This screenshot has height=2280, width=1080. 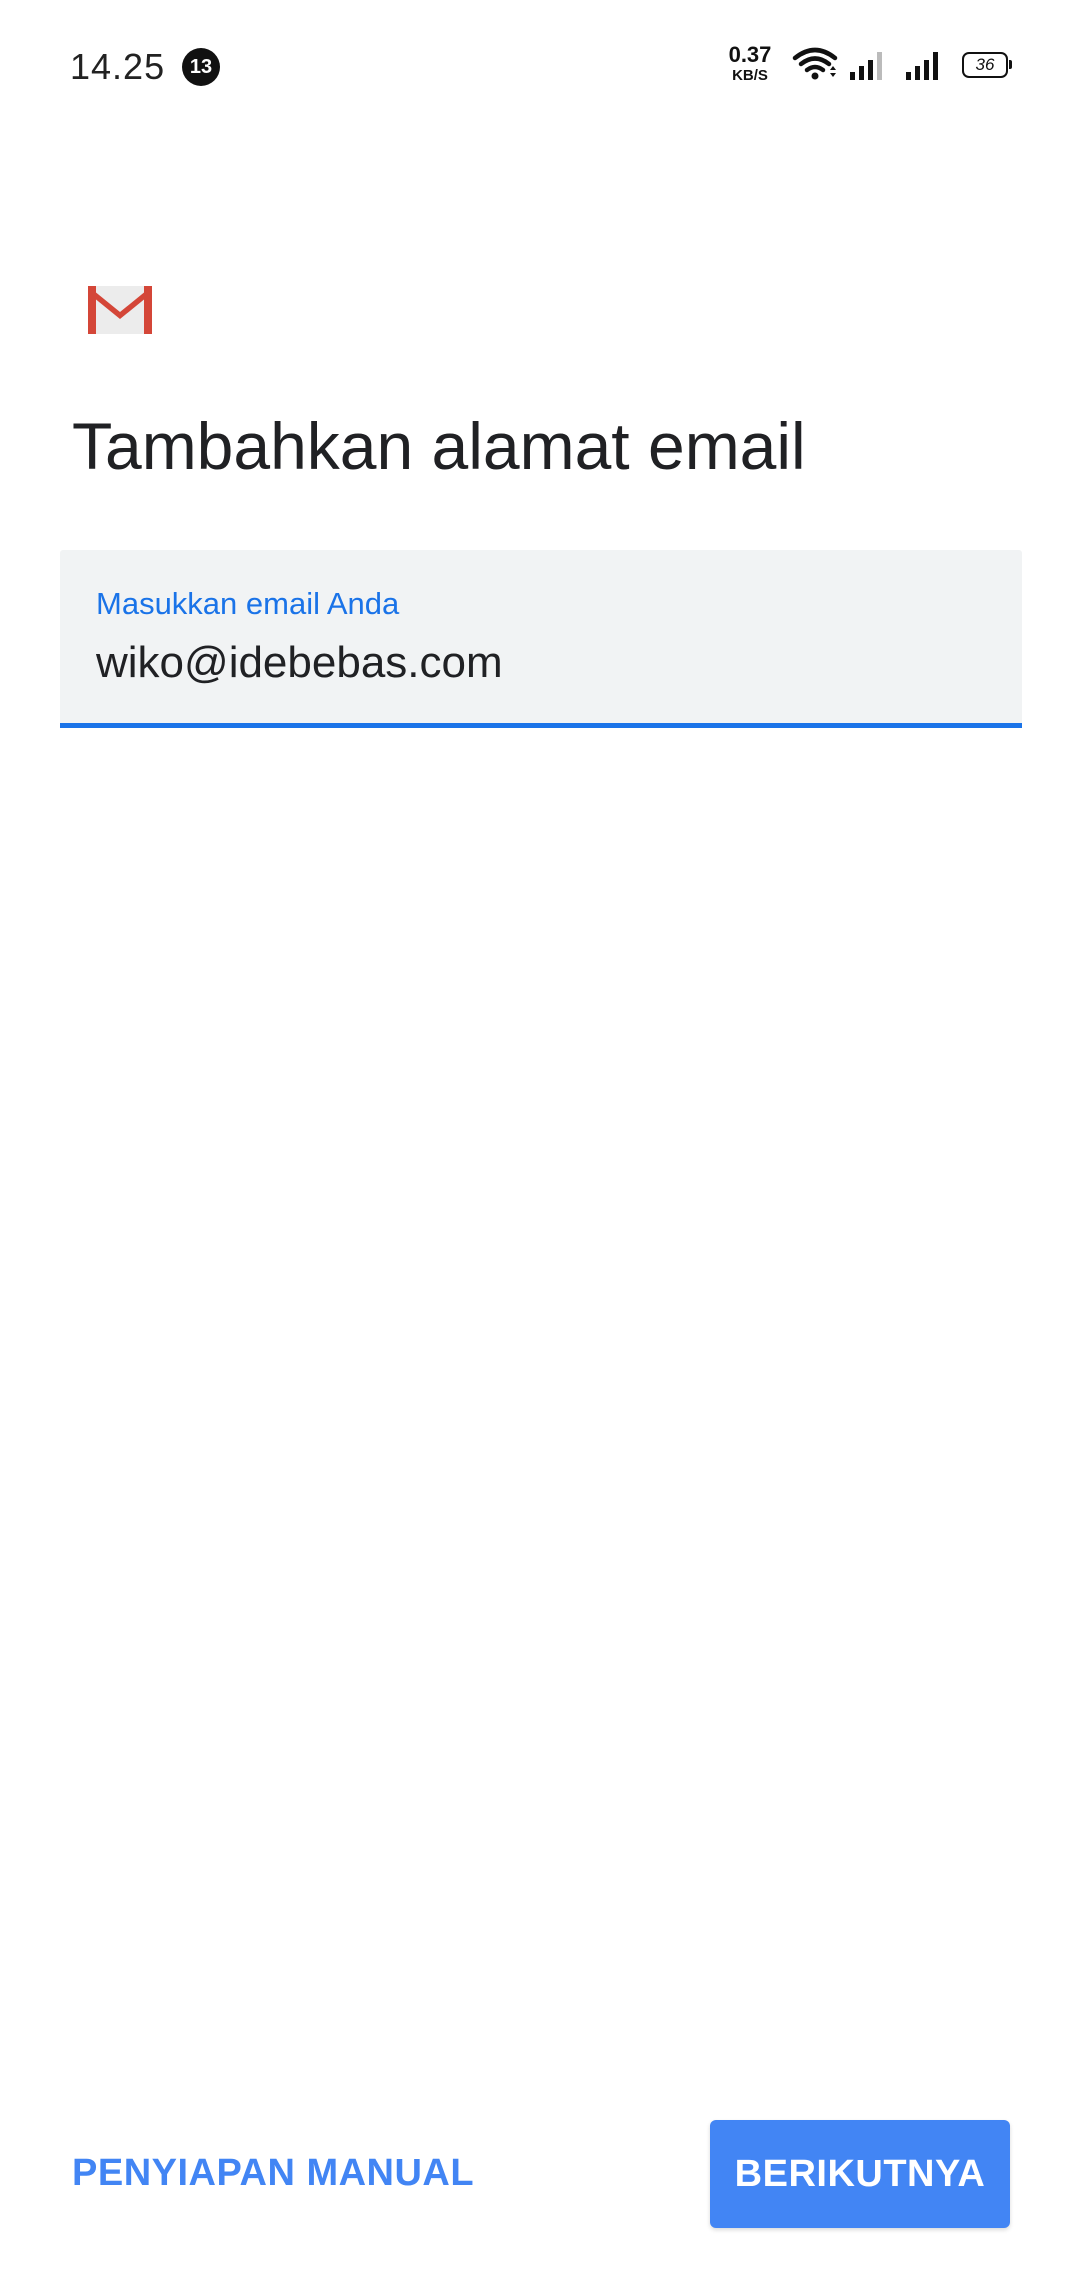 What do you see at coordinates (987, 65) in the screenshot?
I see `battery-icon: 36` at bounding box center [987, 65].